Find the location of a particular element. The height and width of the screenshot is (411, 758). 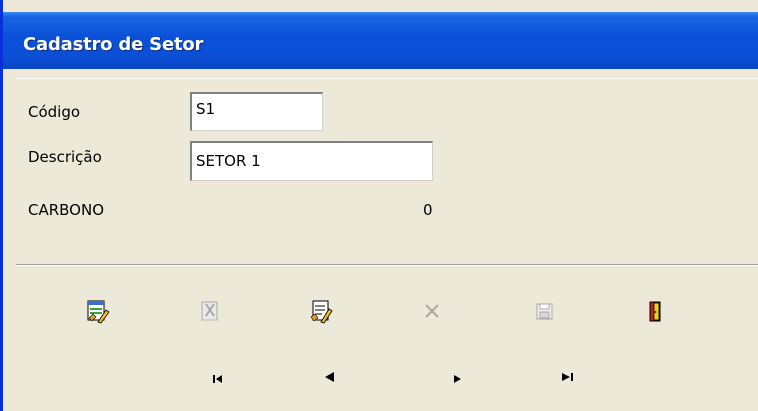

codigo-label: Código is located at coordinates (54, 112).